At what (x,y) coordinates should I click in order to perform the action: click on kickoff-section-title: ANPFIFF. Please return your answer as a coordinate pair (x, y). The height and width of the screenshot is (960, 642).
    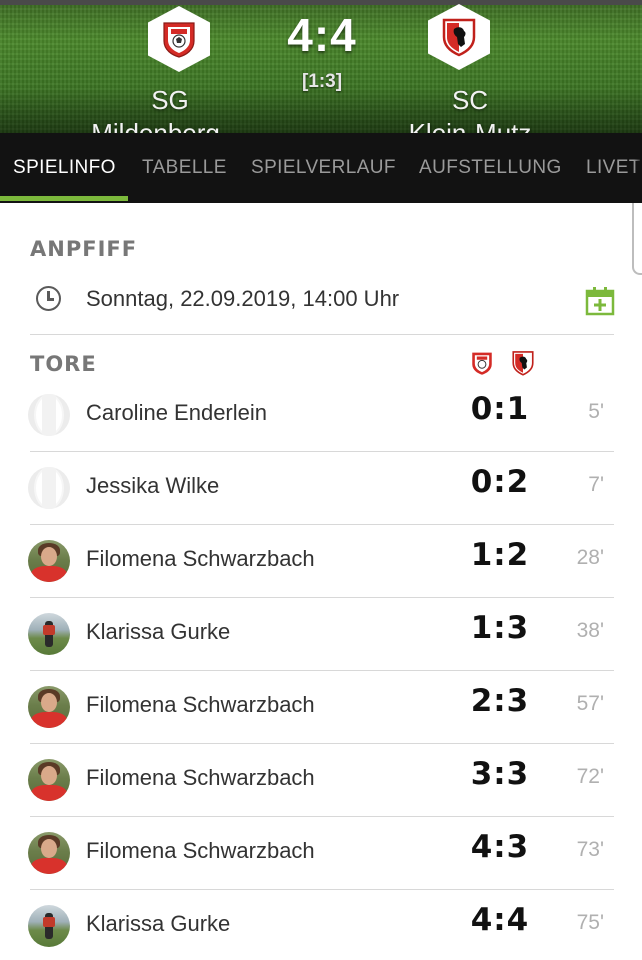
    Looking at the image, I should click on (84, 249).